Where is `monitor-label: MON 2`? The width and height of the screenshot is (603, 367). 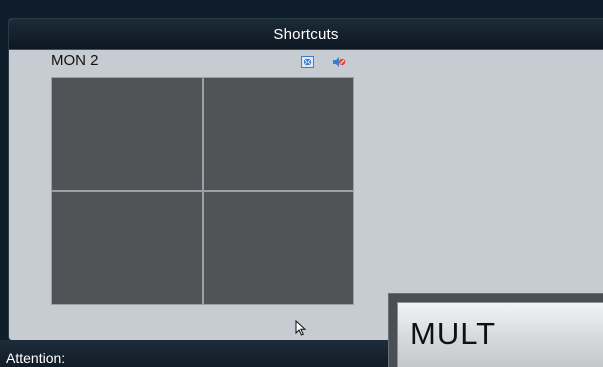 monitor-label: MON 2 is located at coordinates (75, 60).